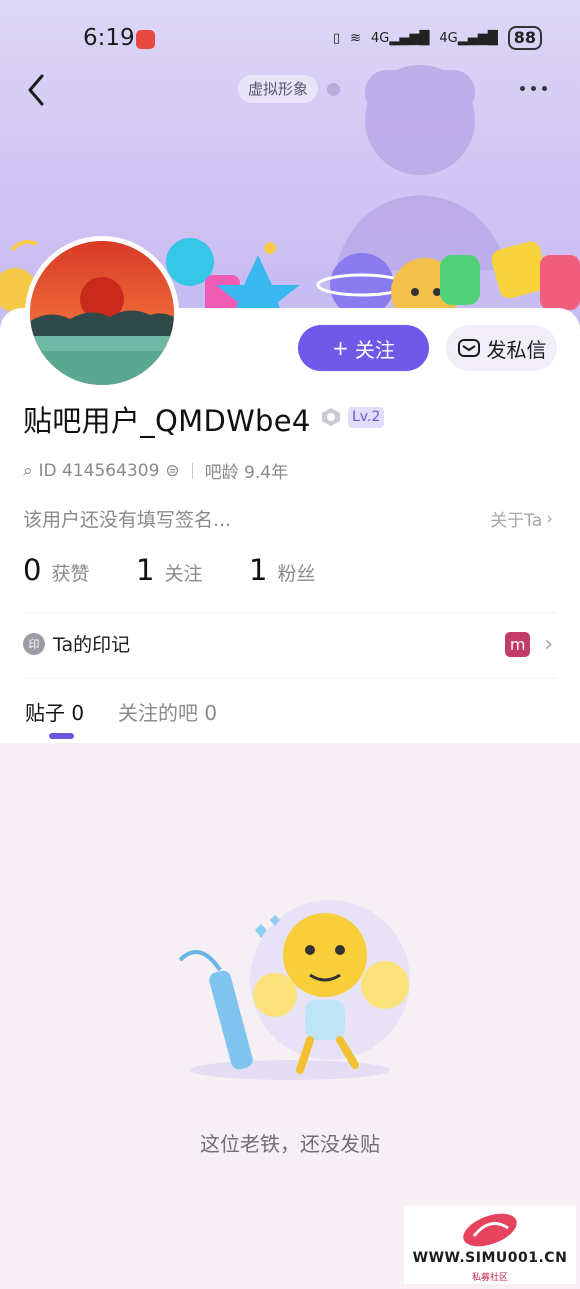  I want to click on stat-likes: 0 获赞, so click(56, 570).